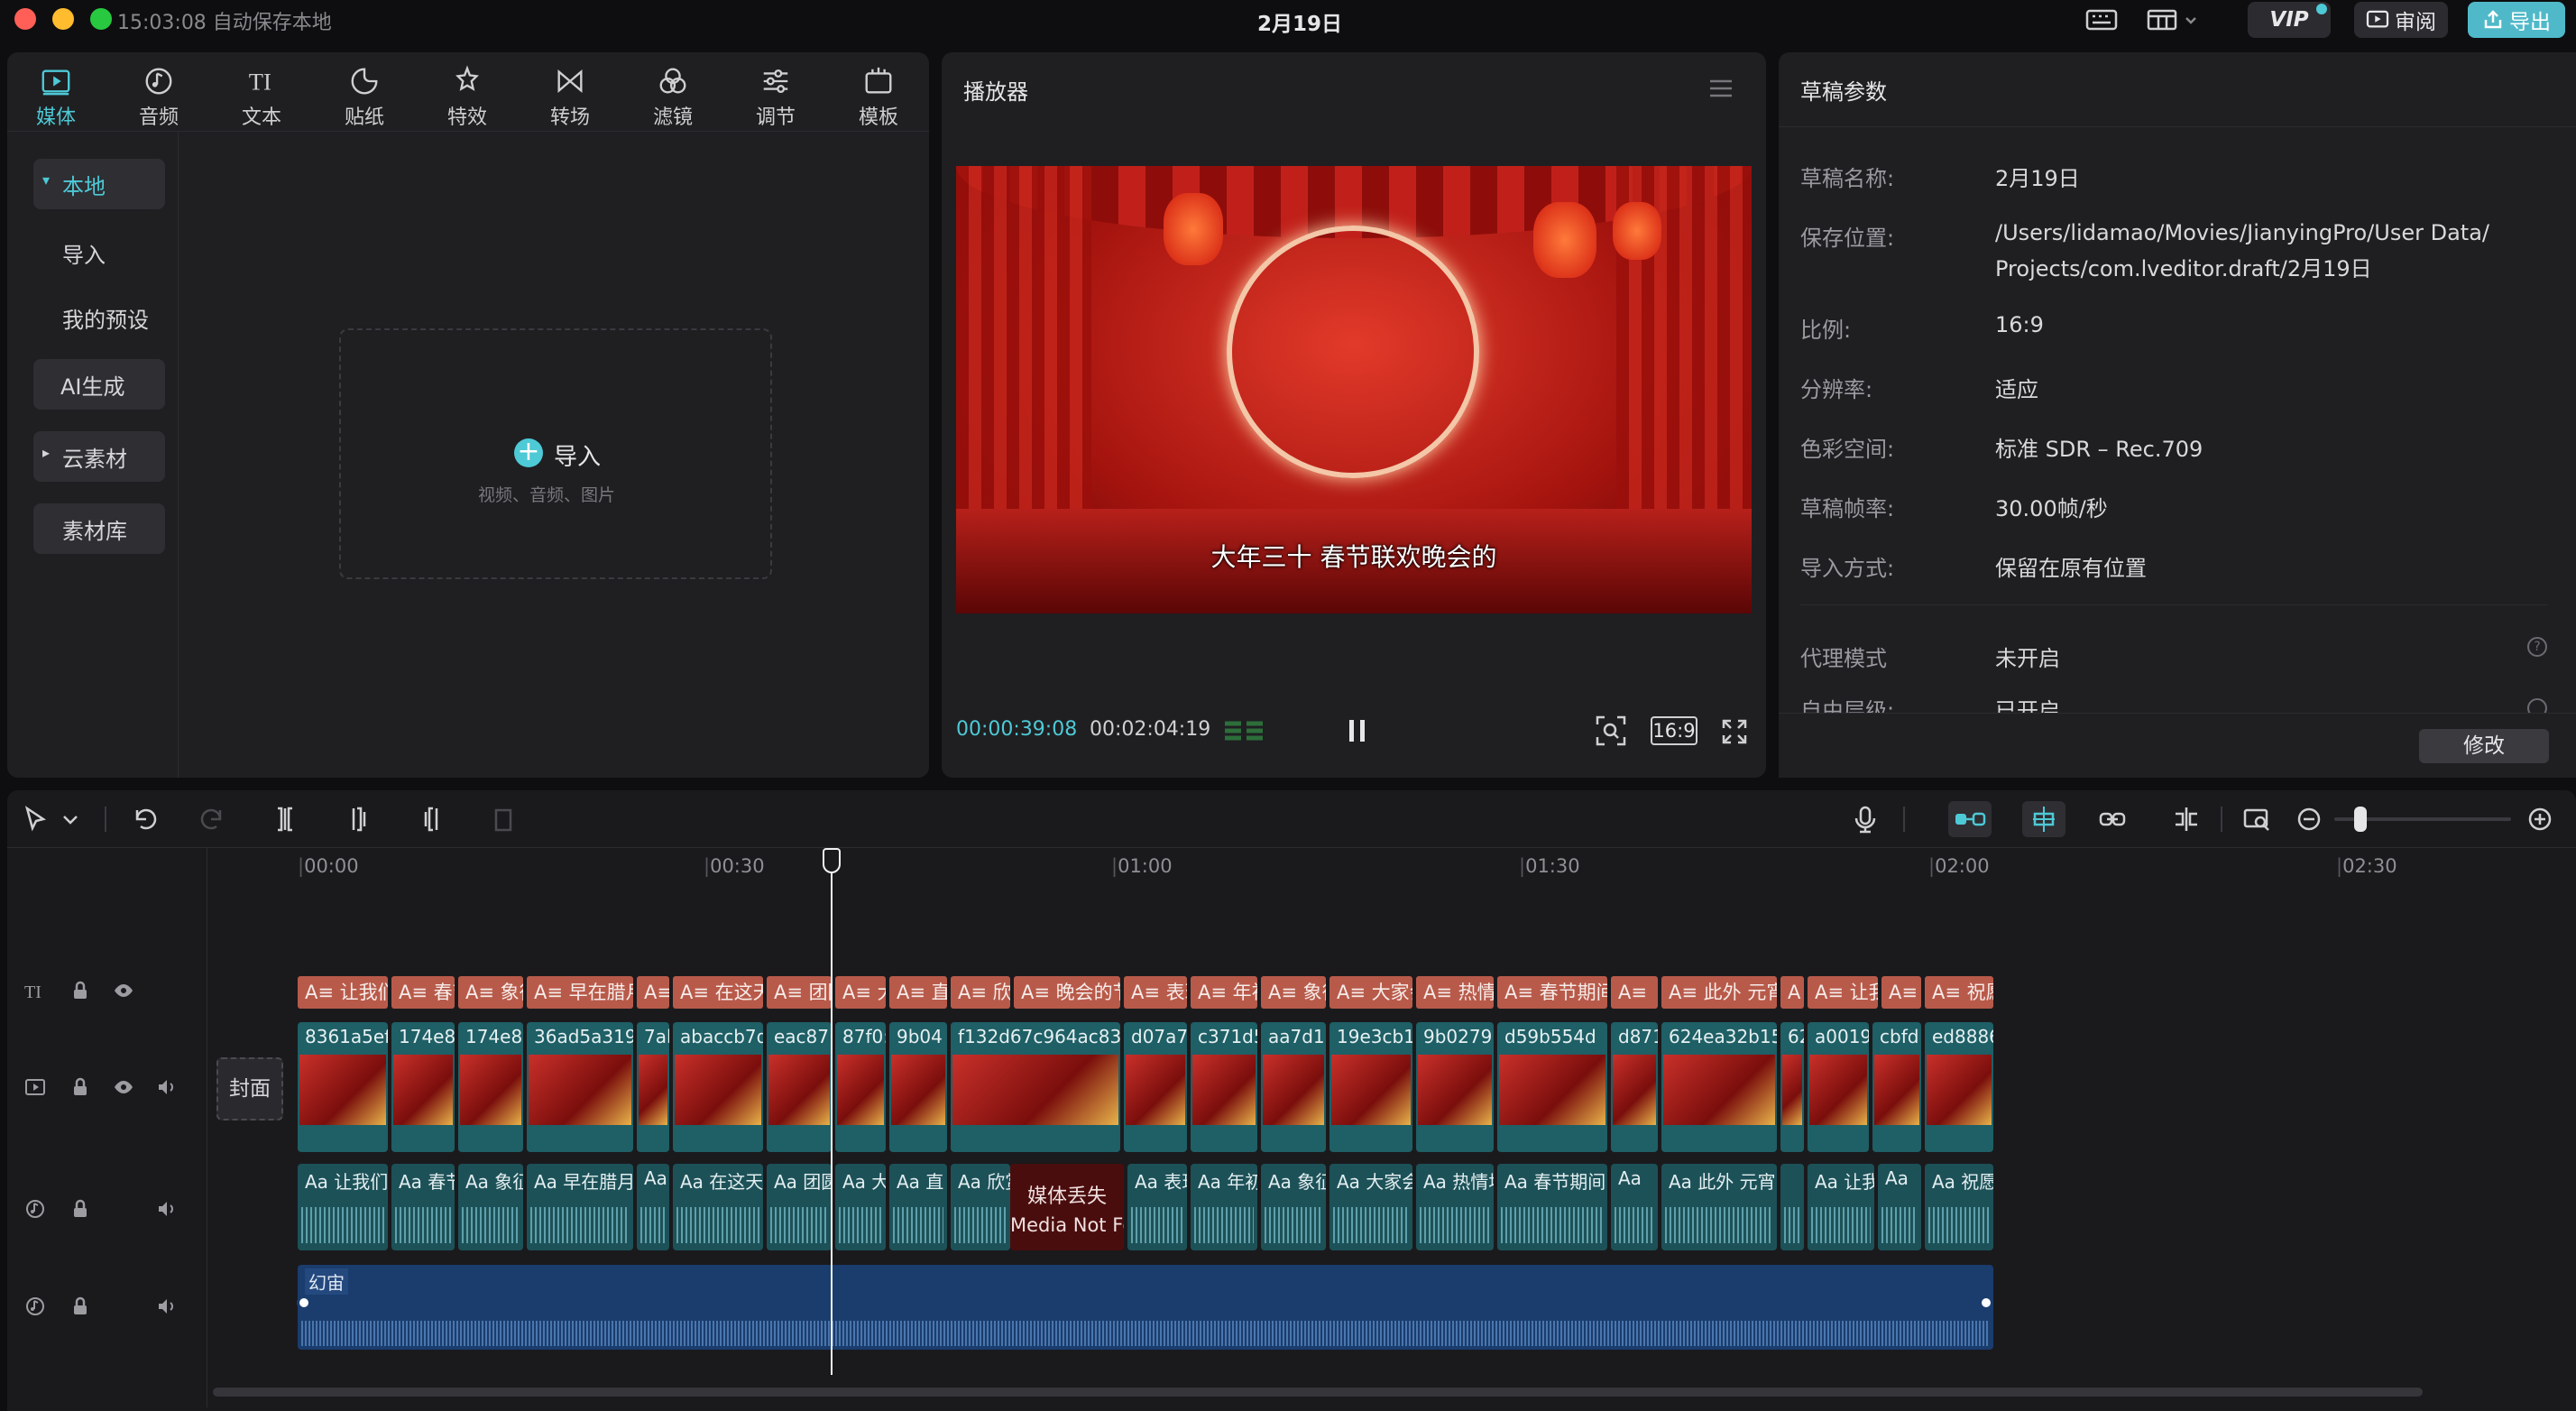  What do you see at coordinates (832, 1113) in the screenshot?
I see `playhead` at bounding box center [832, 1113].